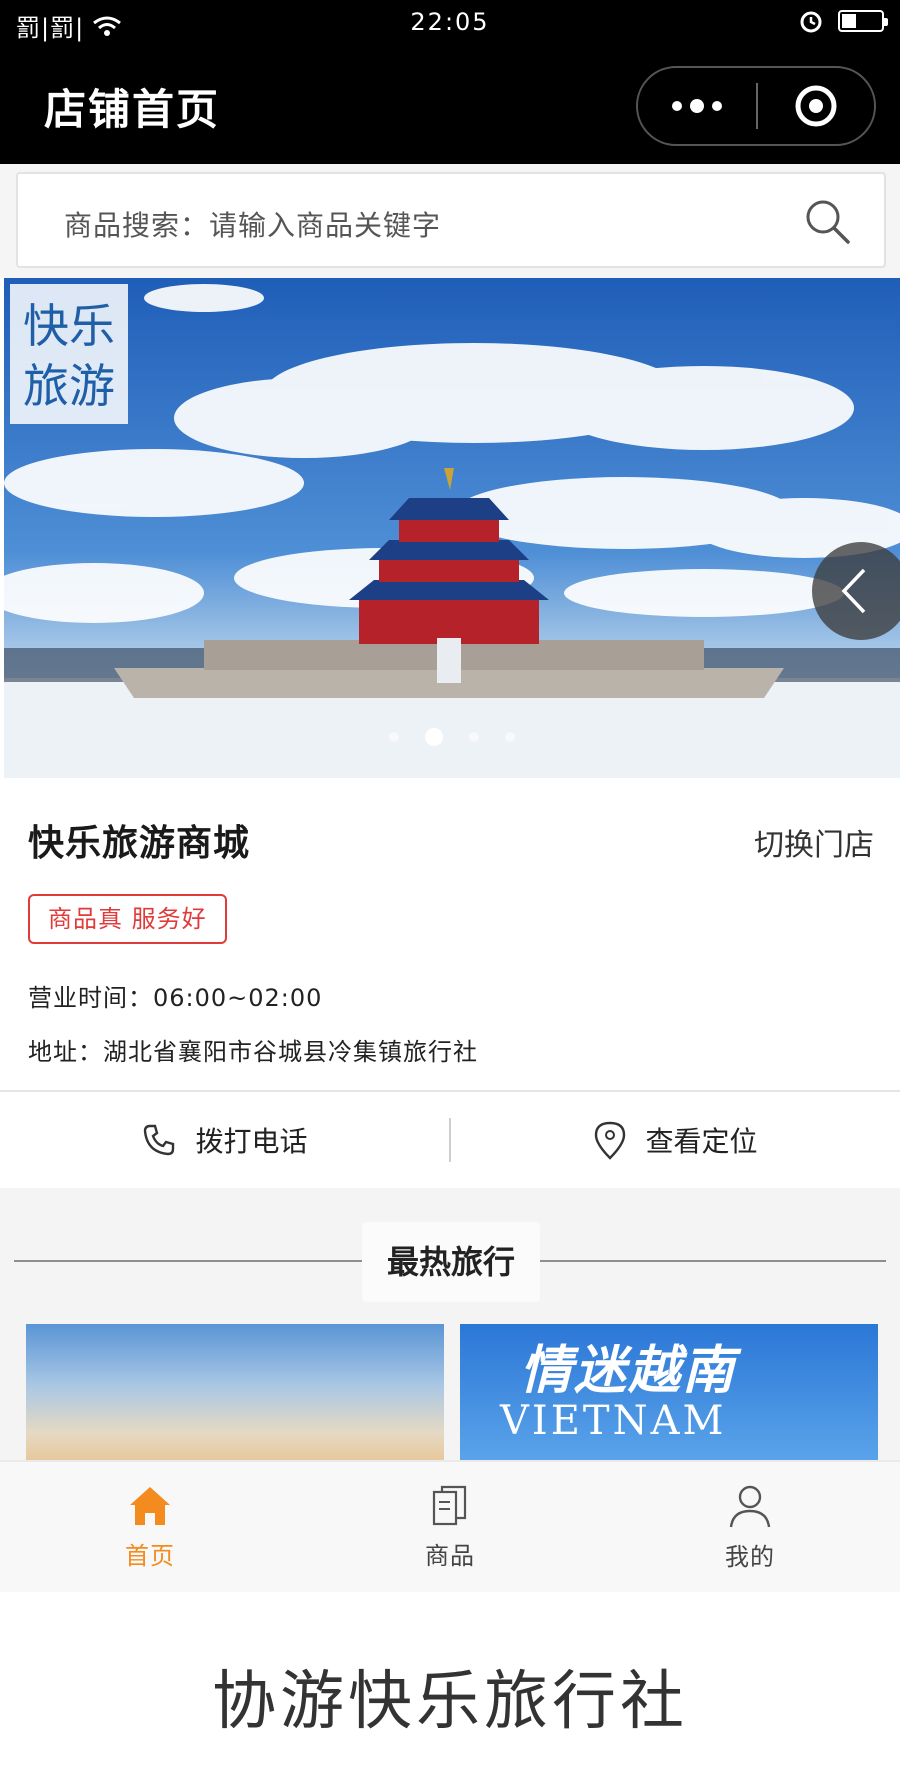 Image resolution: width=900 pixels, height=1788 pixels. Describe the element at coordinates (150, 1555) in the screenshot. I see `tab-label: 首页` at that location.